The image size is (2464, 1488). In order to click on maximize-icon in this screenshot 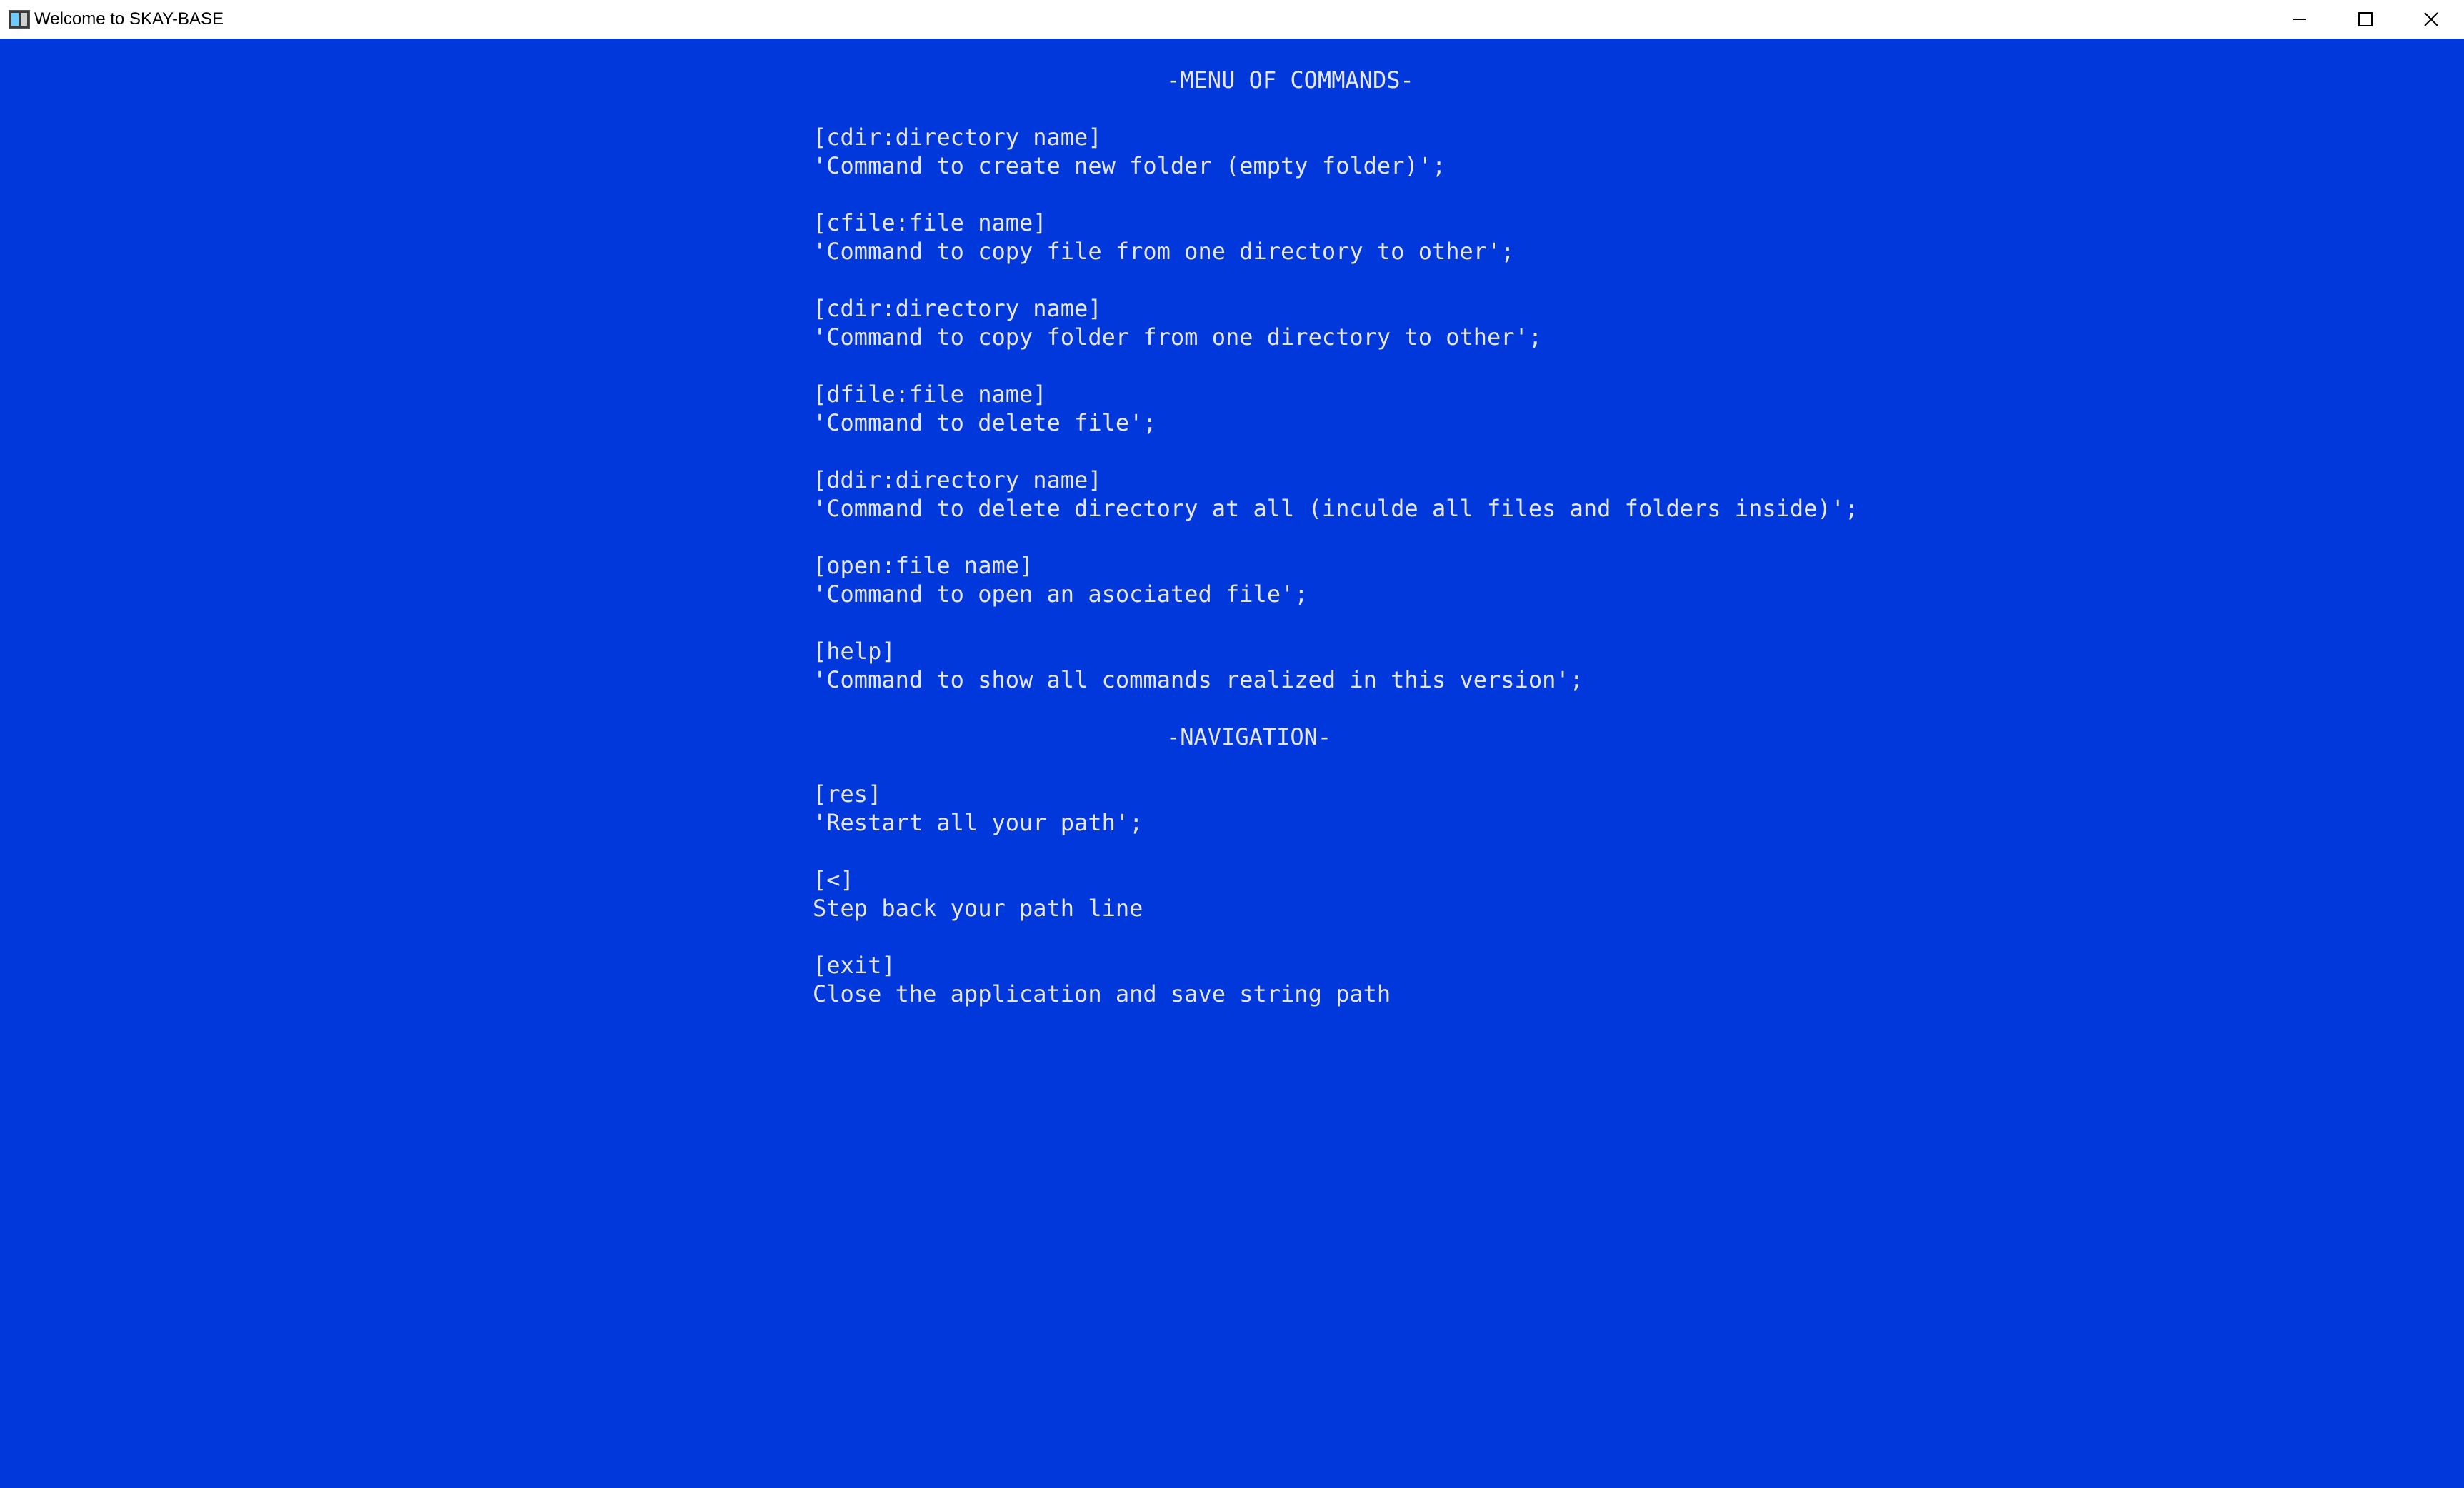, I will do `click(2365, 19)`.